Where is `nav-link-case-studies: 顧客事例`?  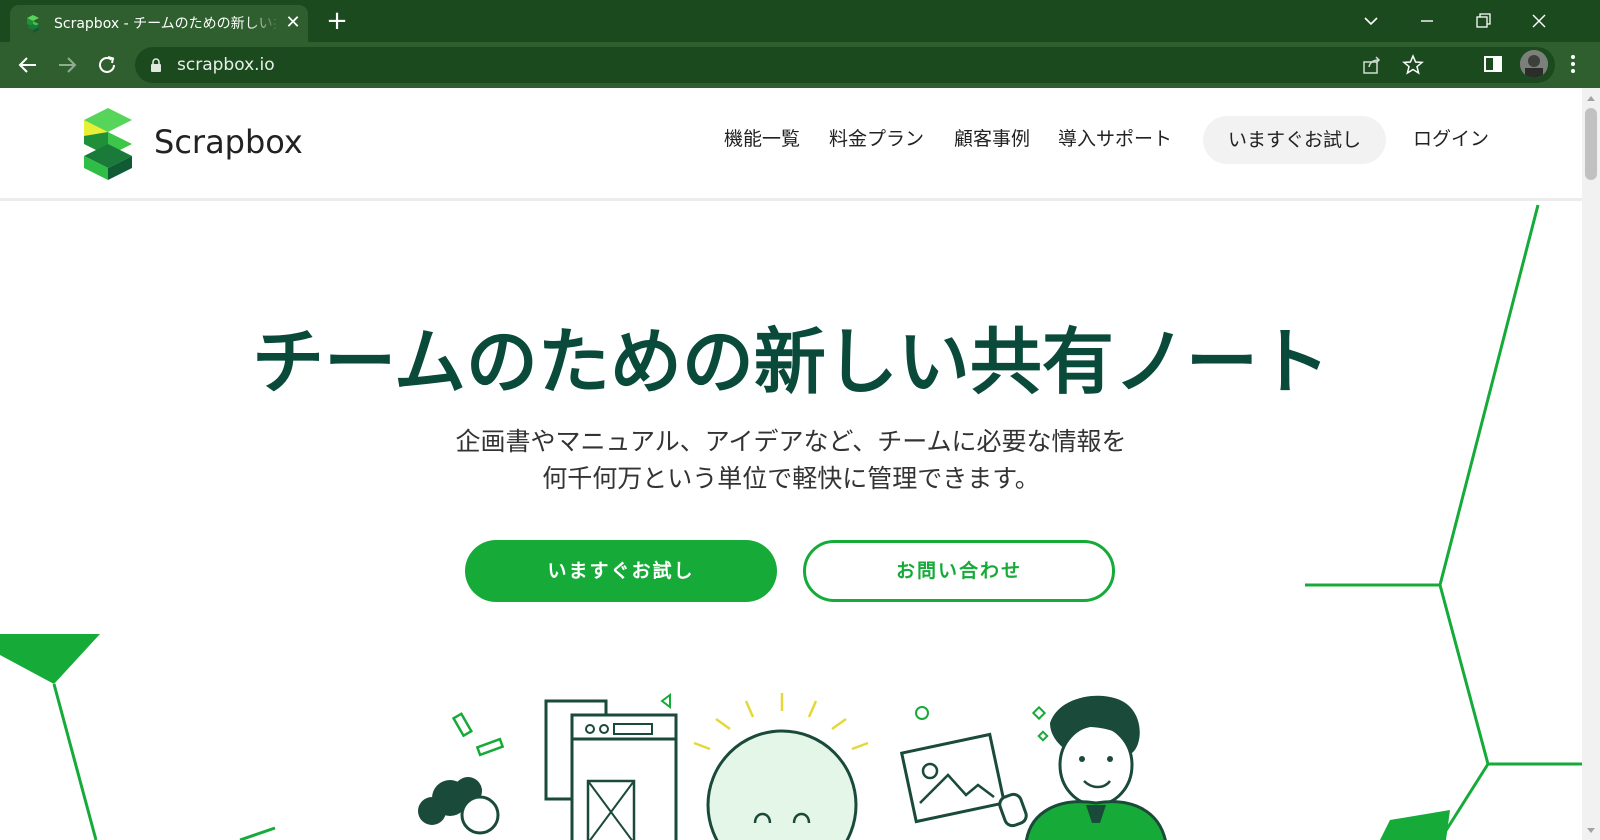
nav-link-case-studies: 顧客事例 is located at coordinates (992, 139).